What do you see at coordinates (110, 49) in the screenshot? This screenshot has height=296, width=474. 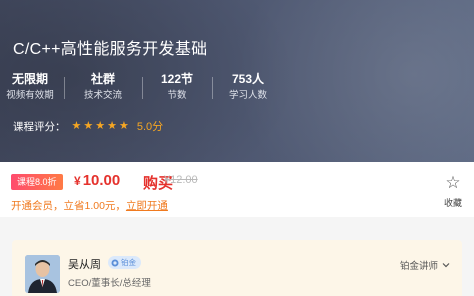 I see `course-title: C/C++高性能服务开发基础` at bounding box center [110, 49].